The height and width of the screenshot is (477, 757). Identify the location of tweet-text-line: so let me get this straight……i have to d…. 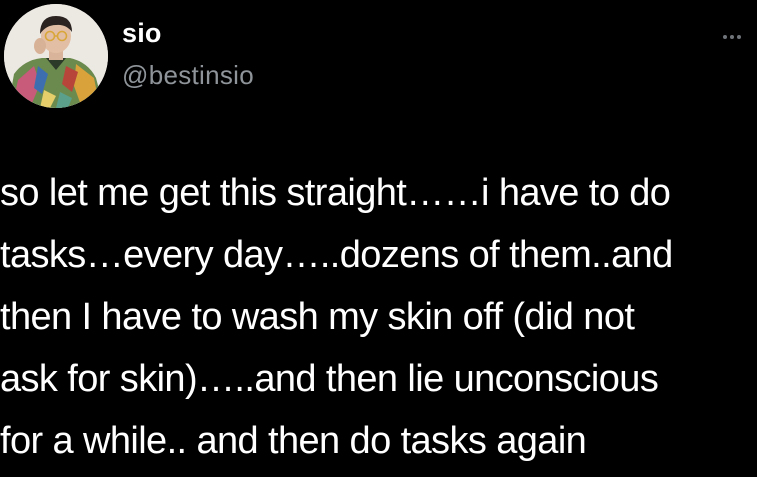
(335, 193).